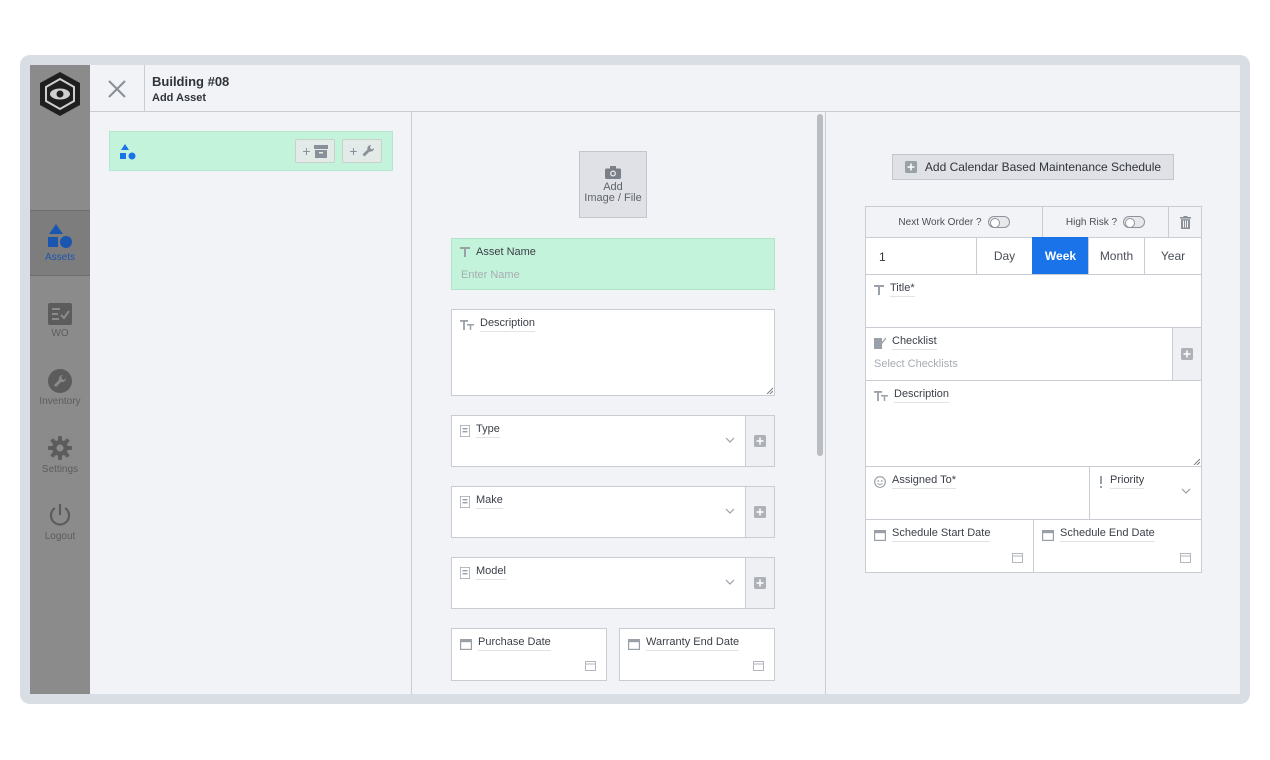  I want to click on add-image-label-1: Add, so click(613, 186).